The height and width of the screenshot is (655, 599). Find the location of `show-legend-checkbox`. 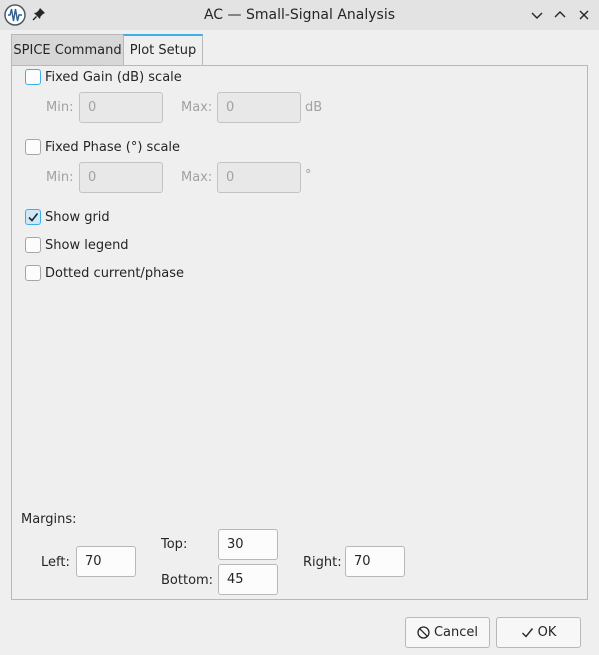

show-legend-checkbox is located at coordinates (33, 245).